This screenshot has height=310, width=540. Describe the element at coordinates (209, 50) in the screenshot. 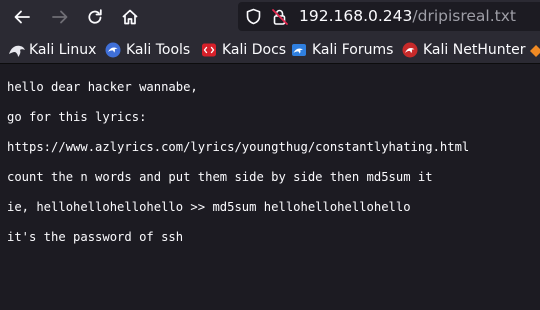

I see `kali-docs-icon` at that location.